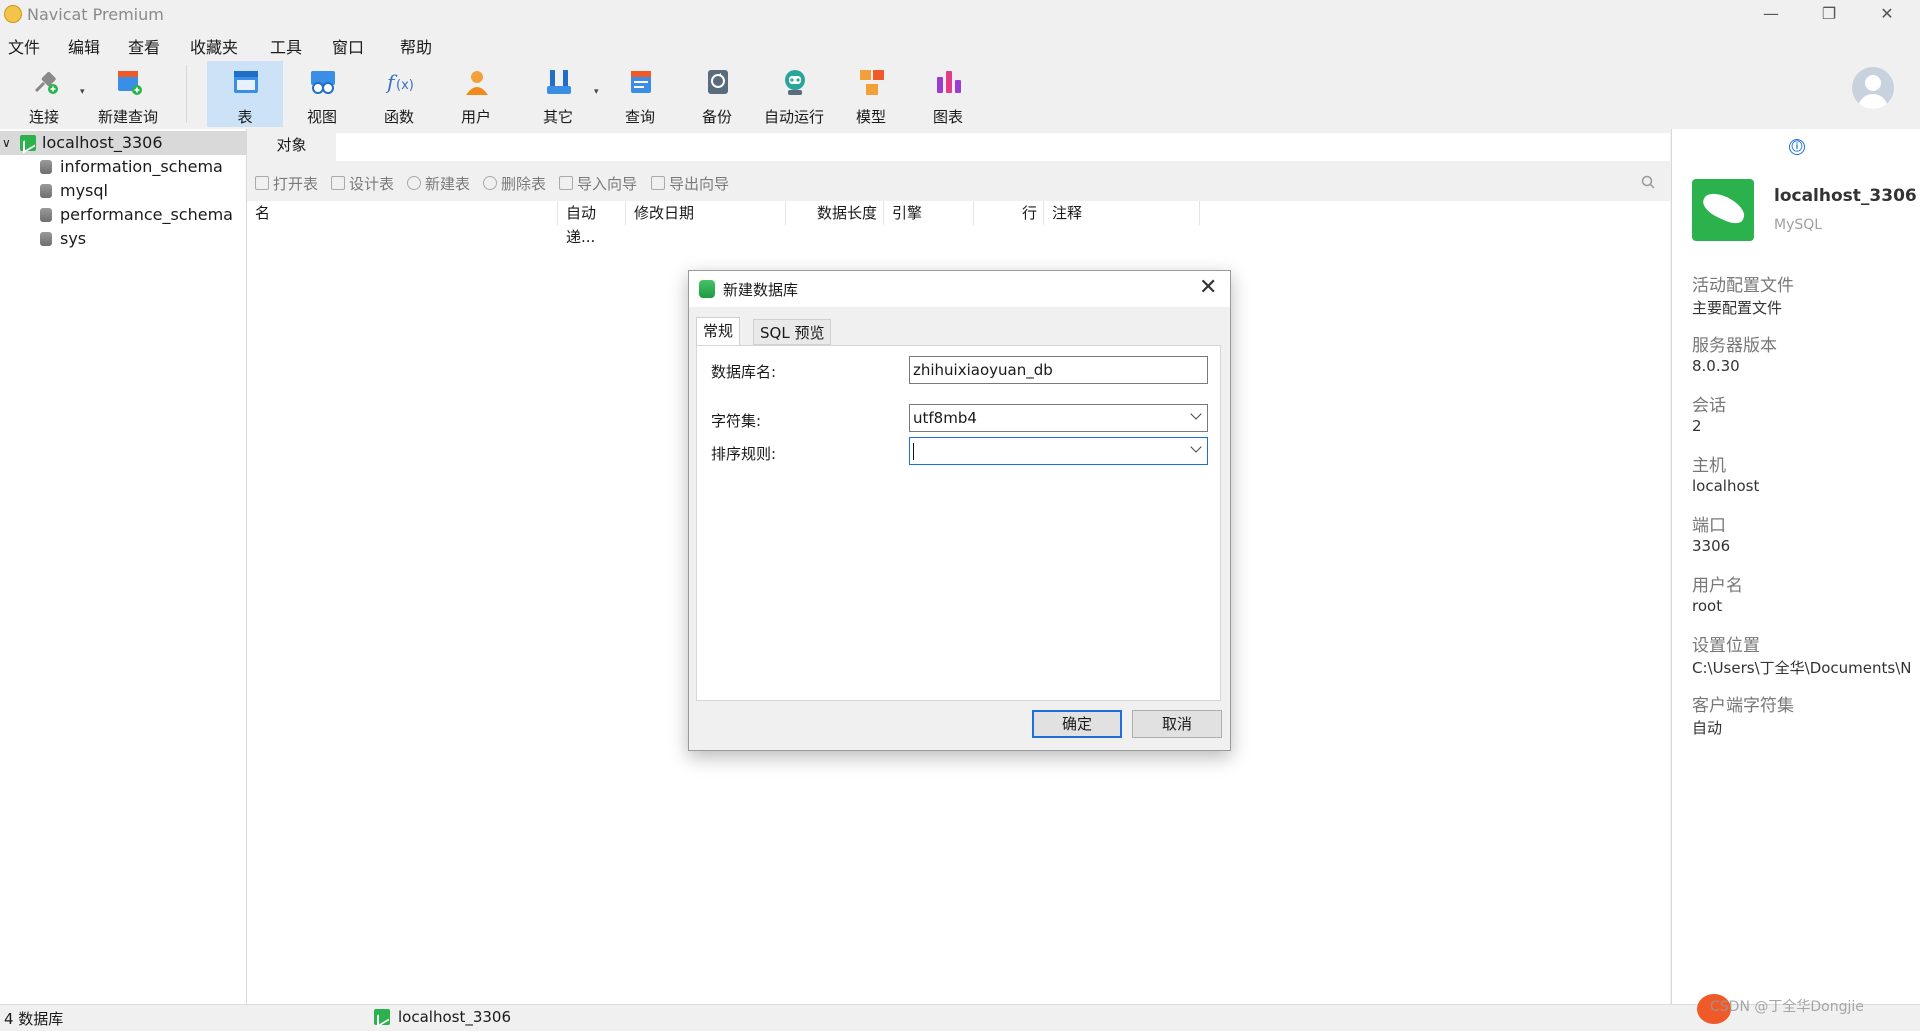  What do you see at coordinates (1709, 406) in the screenshot?
I see `info-sessions-label: 会话` at bounding box center [1709, 406].